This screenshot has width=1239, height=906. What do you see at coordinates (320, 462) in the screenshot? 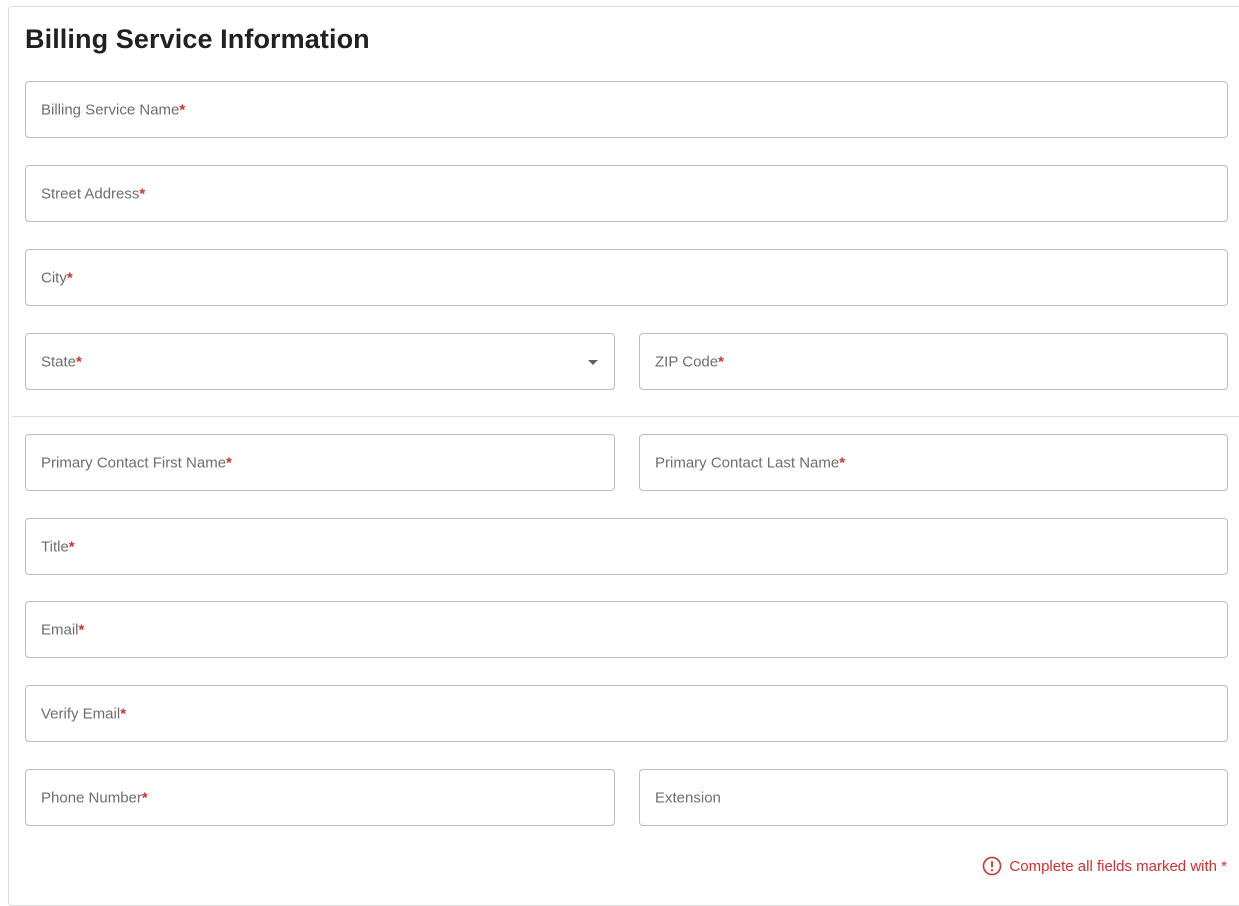
I see `primary-contact-first-name-field: Primary Contact First Name*` at bounding box center [320, 462].